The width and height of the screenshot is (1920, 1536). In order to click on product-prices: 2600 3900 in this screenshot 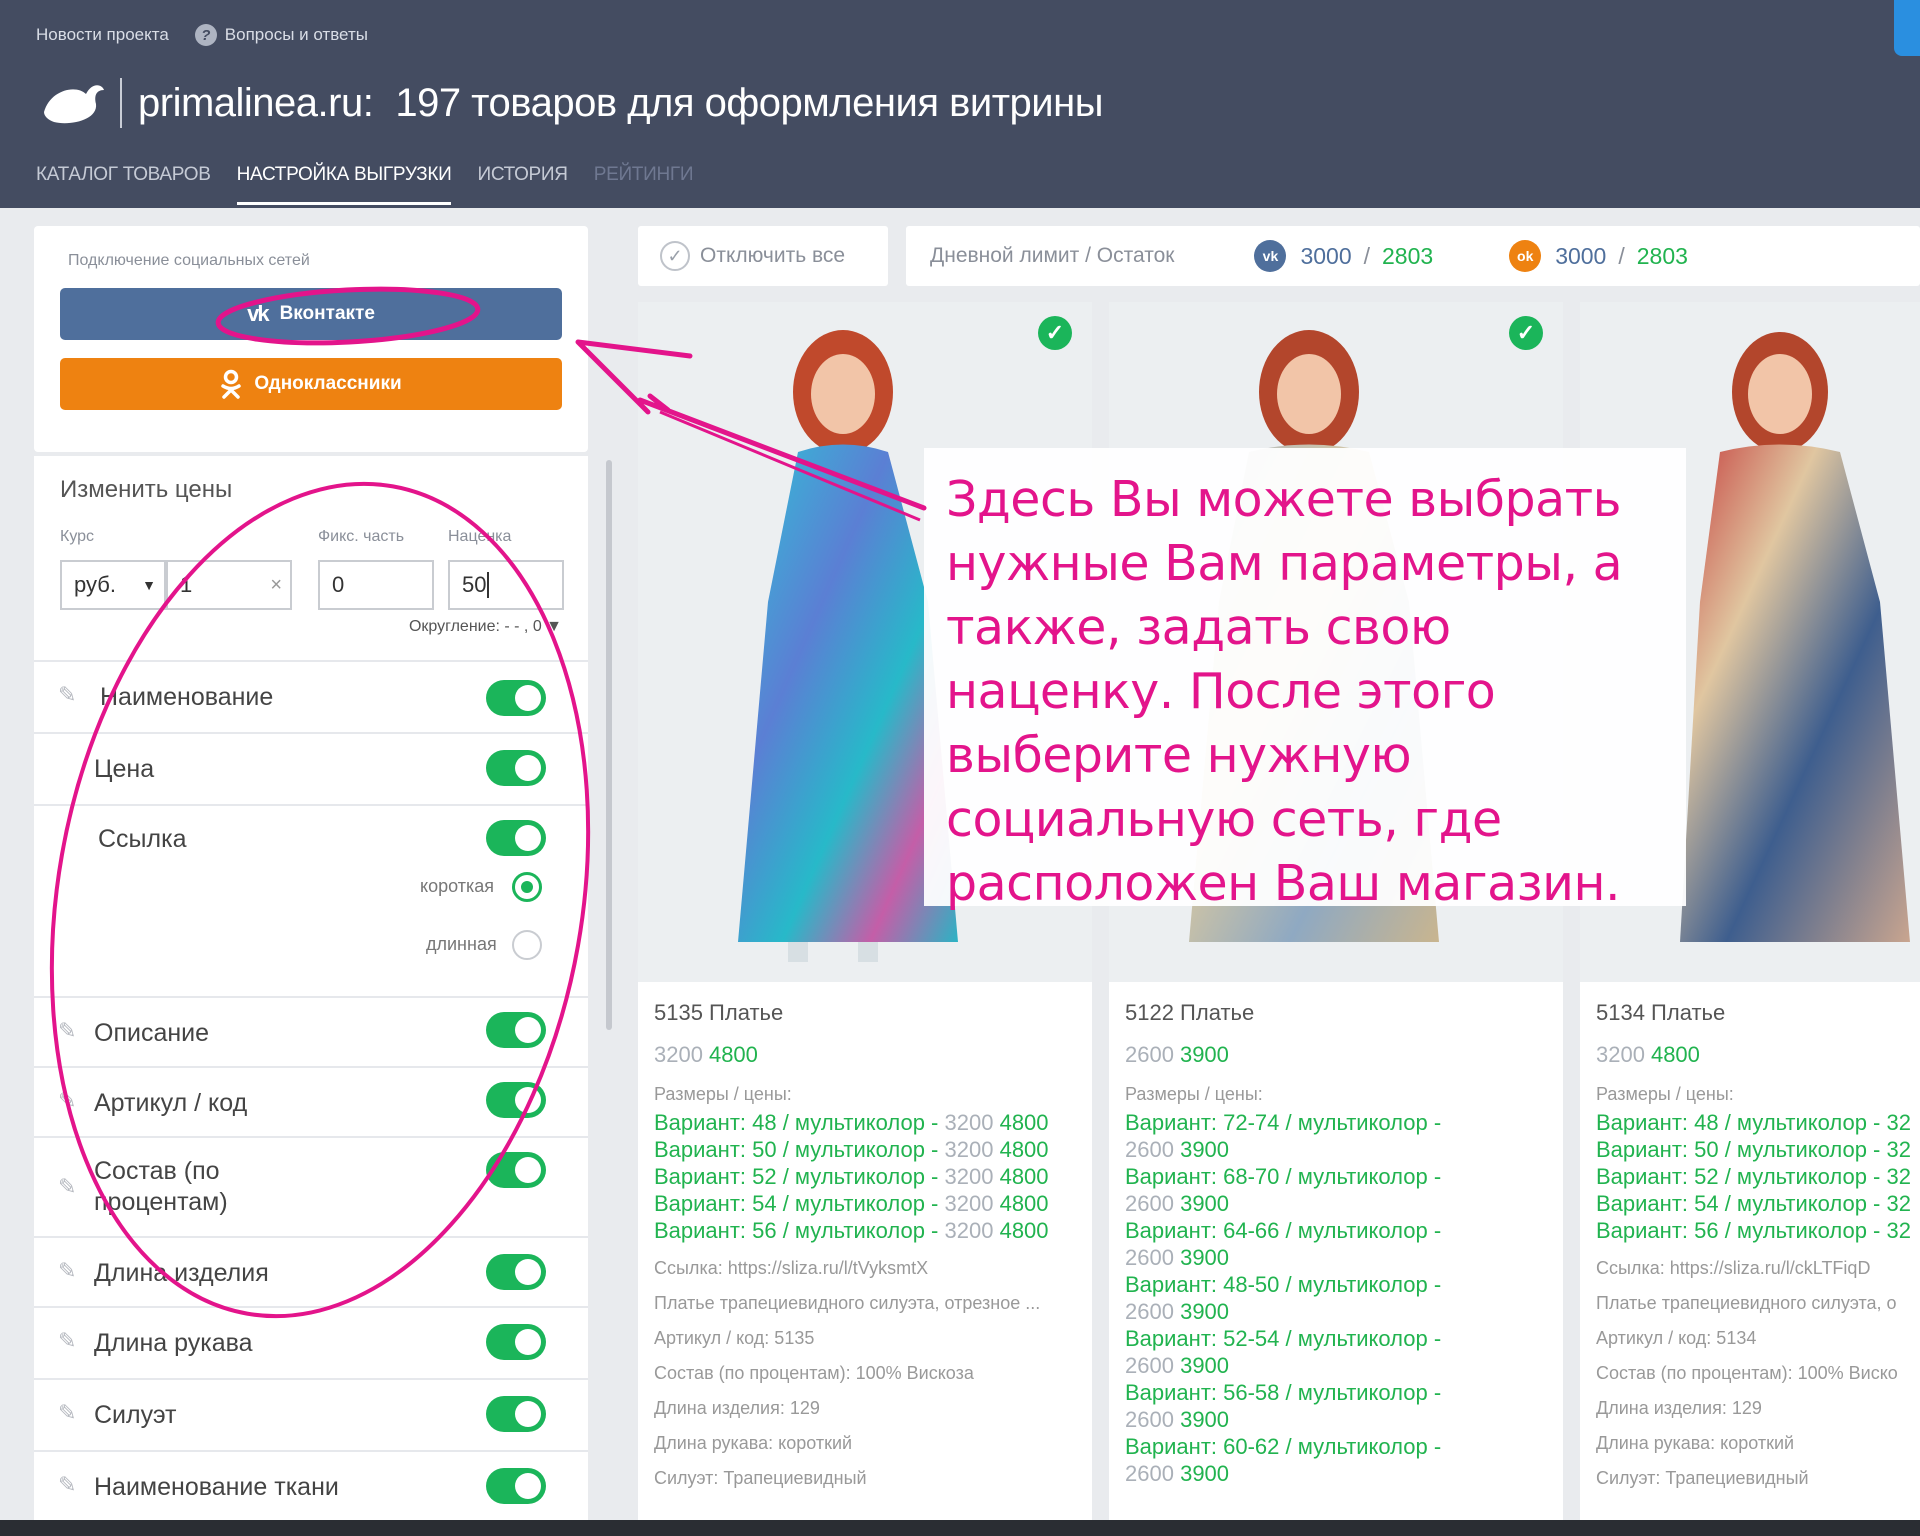, I will do `click(1344, 1055)`.